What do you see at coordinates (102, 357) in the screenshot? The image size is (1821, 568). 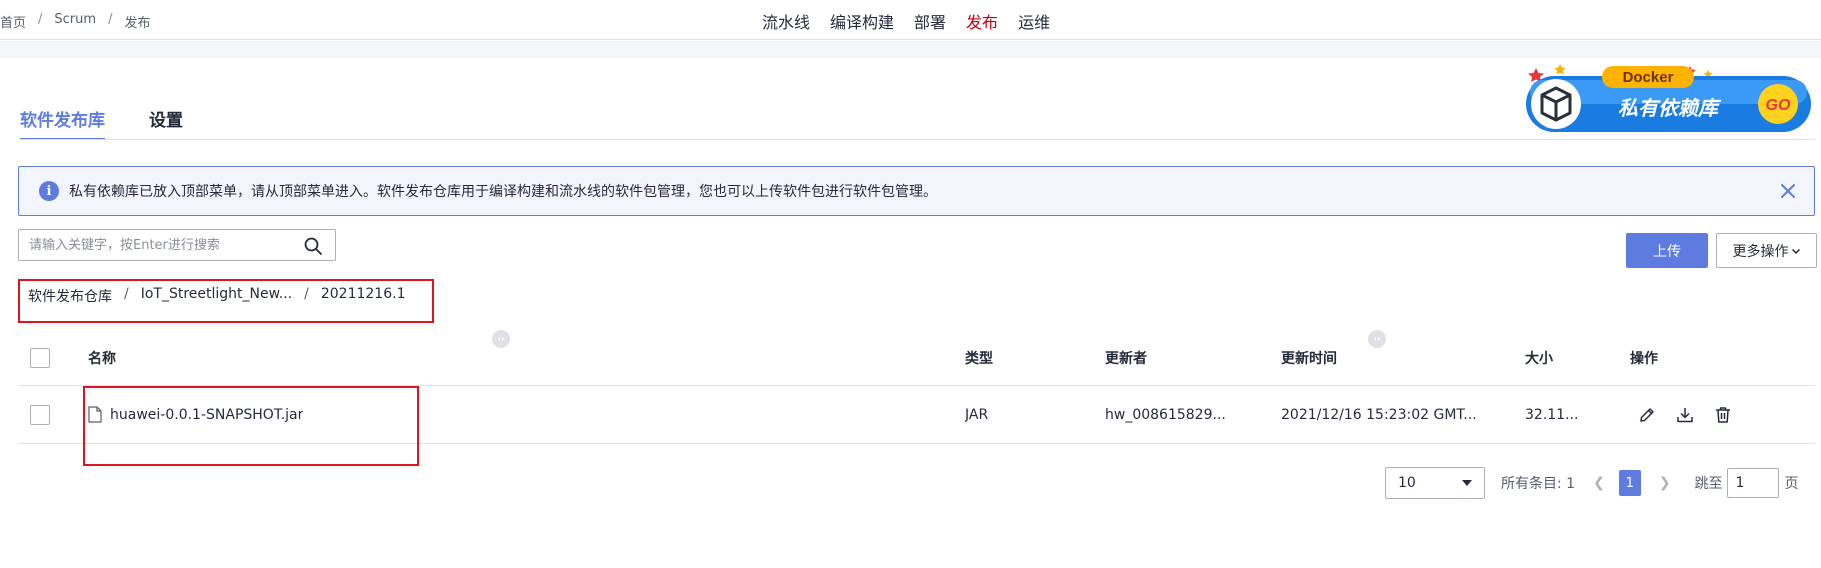 I see `col-name: 名称` at bounding box center [102, 357].